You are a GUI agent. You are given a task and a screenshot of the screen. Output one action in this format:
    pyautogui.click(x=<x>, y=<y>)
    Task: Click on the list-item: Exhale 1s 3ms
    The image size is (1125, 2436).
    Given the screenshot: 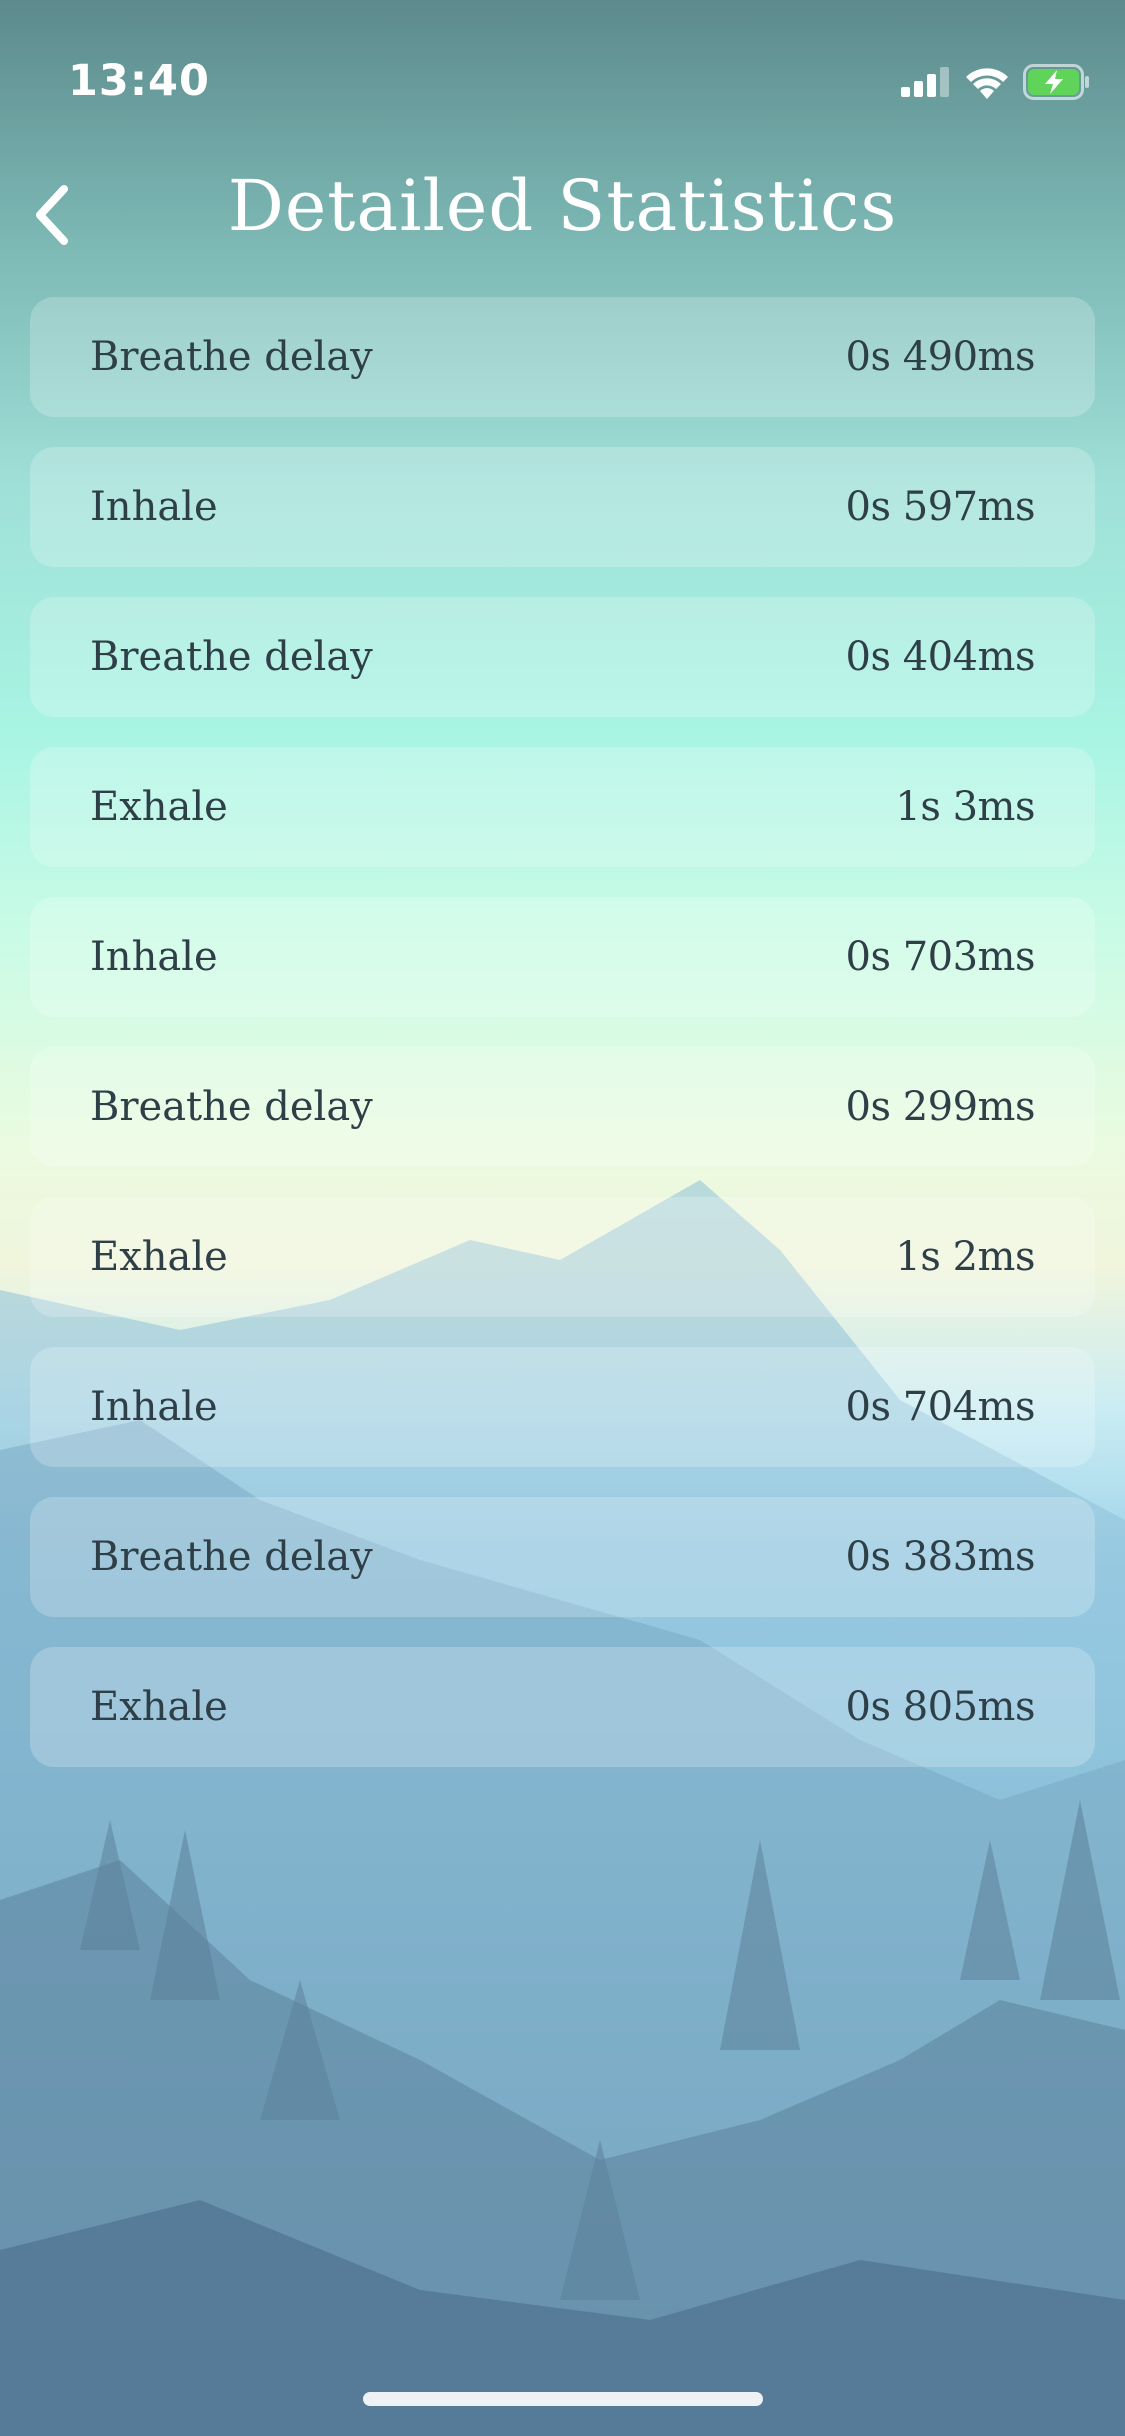 What is the action you would take?
    pyautogui.click(x=562, y=807)
    